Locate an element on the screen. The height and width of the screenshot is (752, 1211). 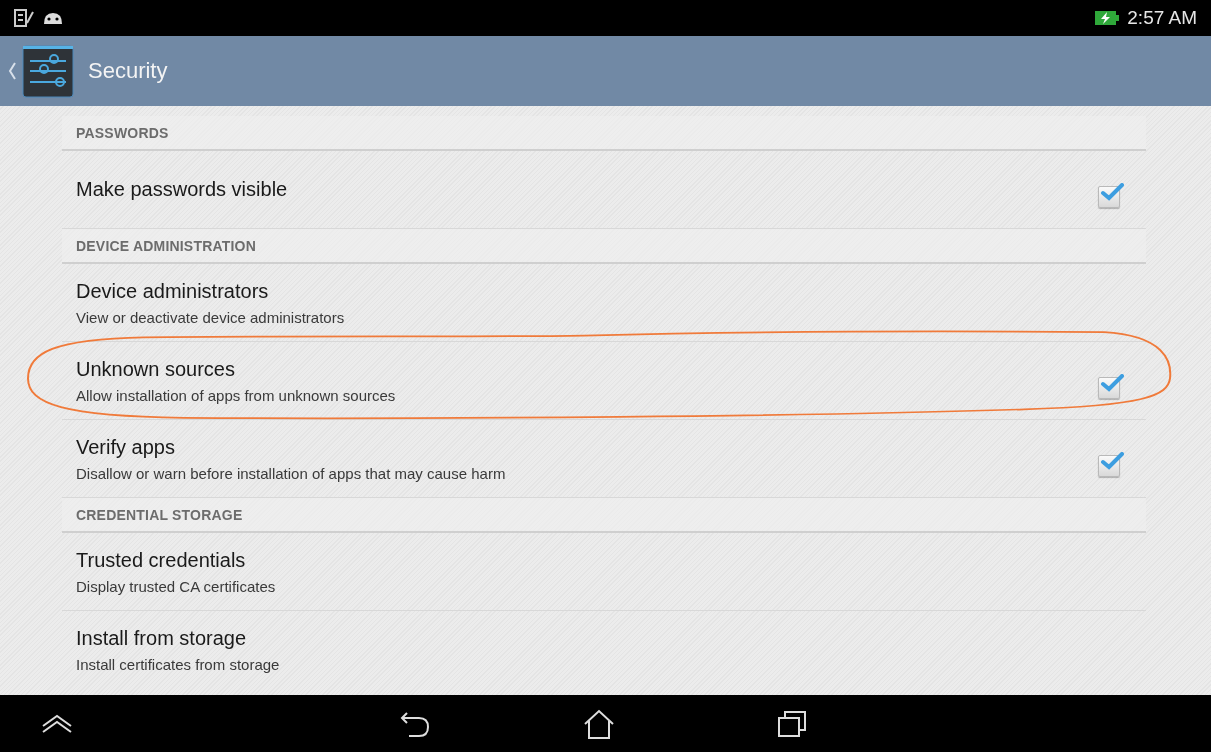
setting-item: Trusted credentials Display trusted CA certificates is located at coordinates (604, 572).